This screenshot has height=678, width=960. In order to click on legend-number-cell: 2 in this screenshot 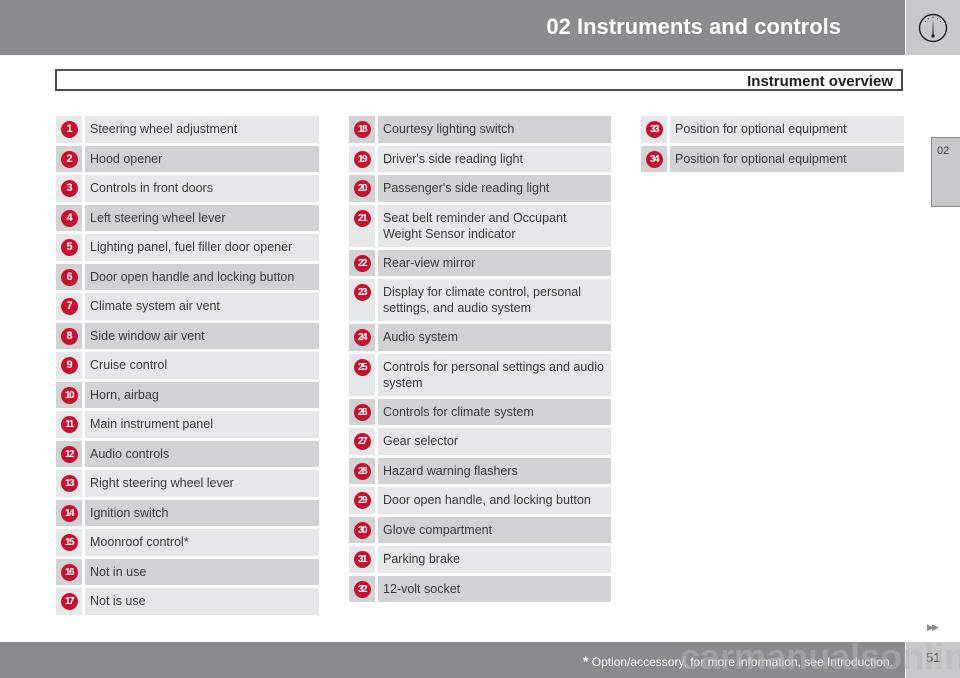, I will do `click(70, 158)`.